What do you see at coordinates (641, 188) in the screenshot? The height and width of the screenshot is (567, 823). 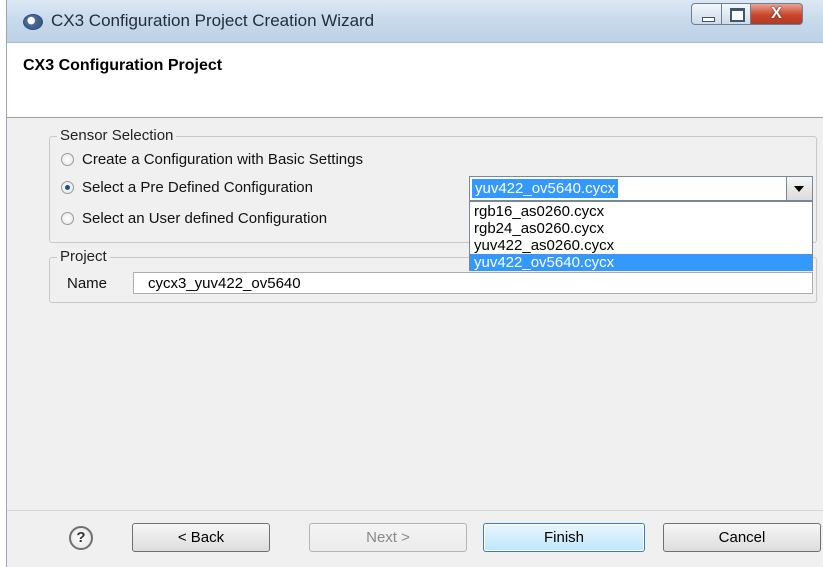 I see `config-combo: yuv422_ov5640.cycx` at bounding box center [641, 188].